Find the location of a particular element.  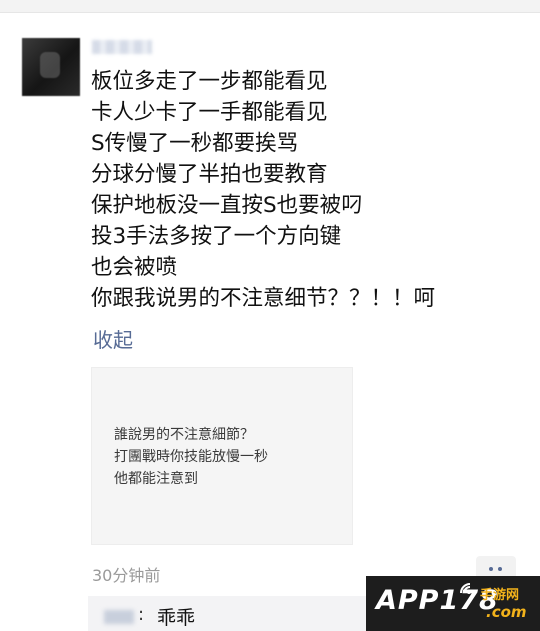

post-line: S传慢了一秒都要挨骂 is located at coordinates (195, 143).